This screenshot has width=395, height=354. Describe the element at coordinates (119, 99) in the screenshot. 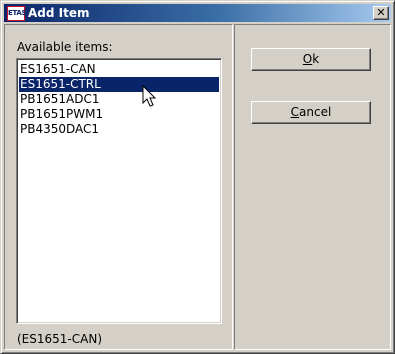

I see `list-item: PB1651ADC1` at that location.